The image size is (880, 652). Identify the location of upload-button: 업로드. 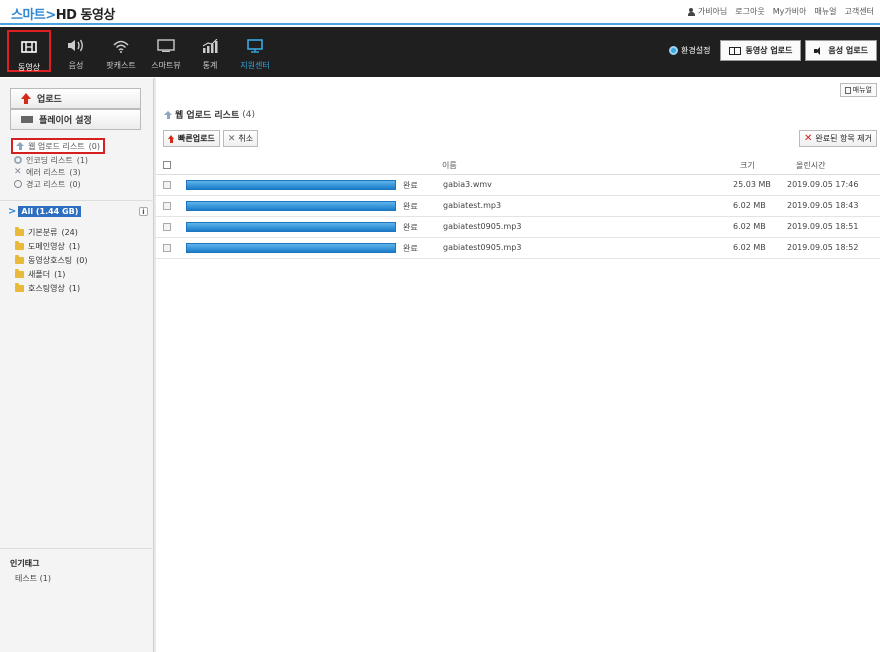
(75, 98).